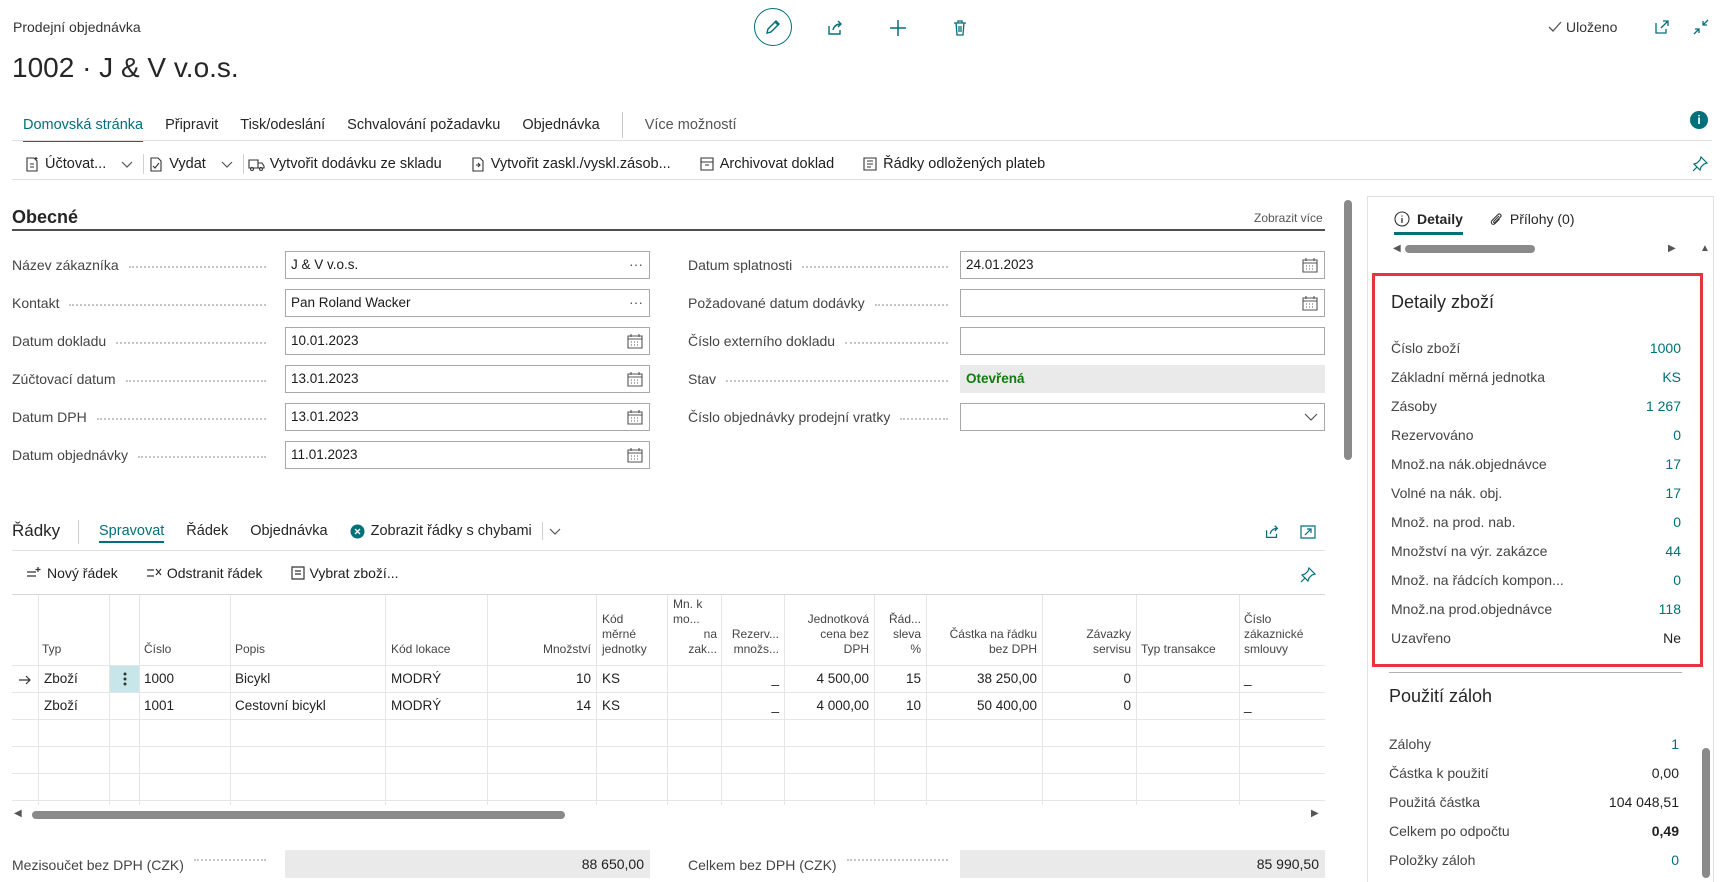 This screenshot has height=882, width=1726. What do you see at coordinates (280, 706) in the screenshot?
I see `cell-description: Cestovní bicykl` at bounding box center [280, 706].